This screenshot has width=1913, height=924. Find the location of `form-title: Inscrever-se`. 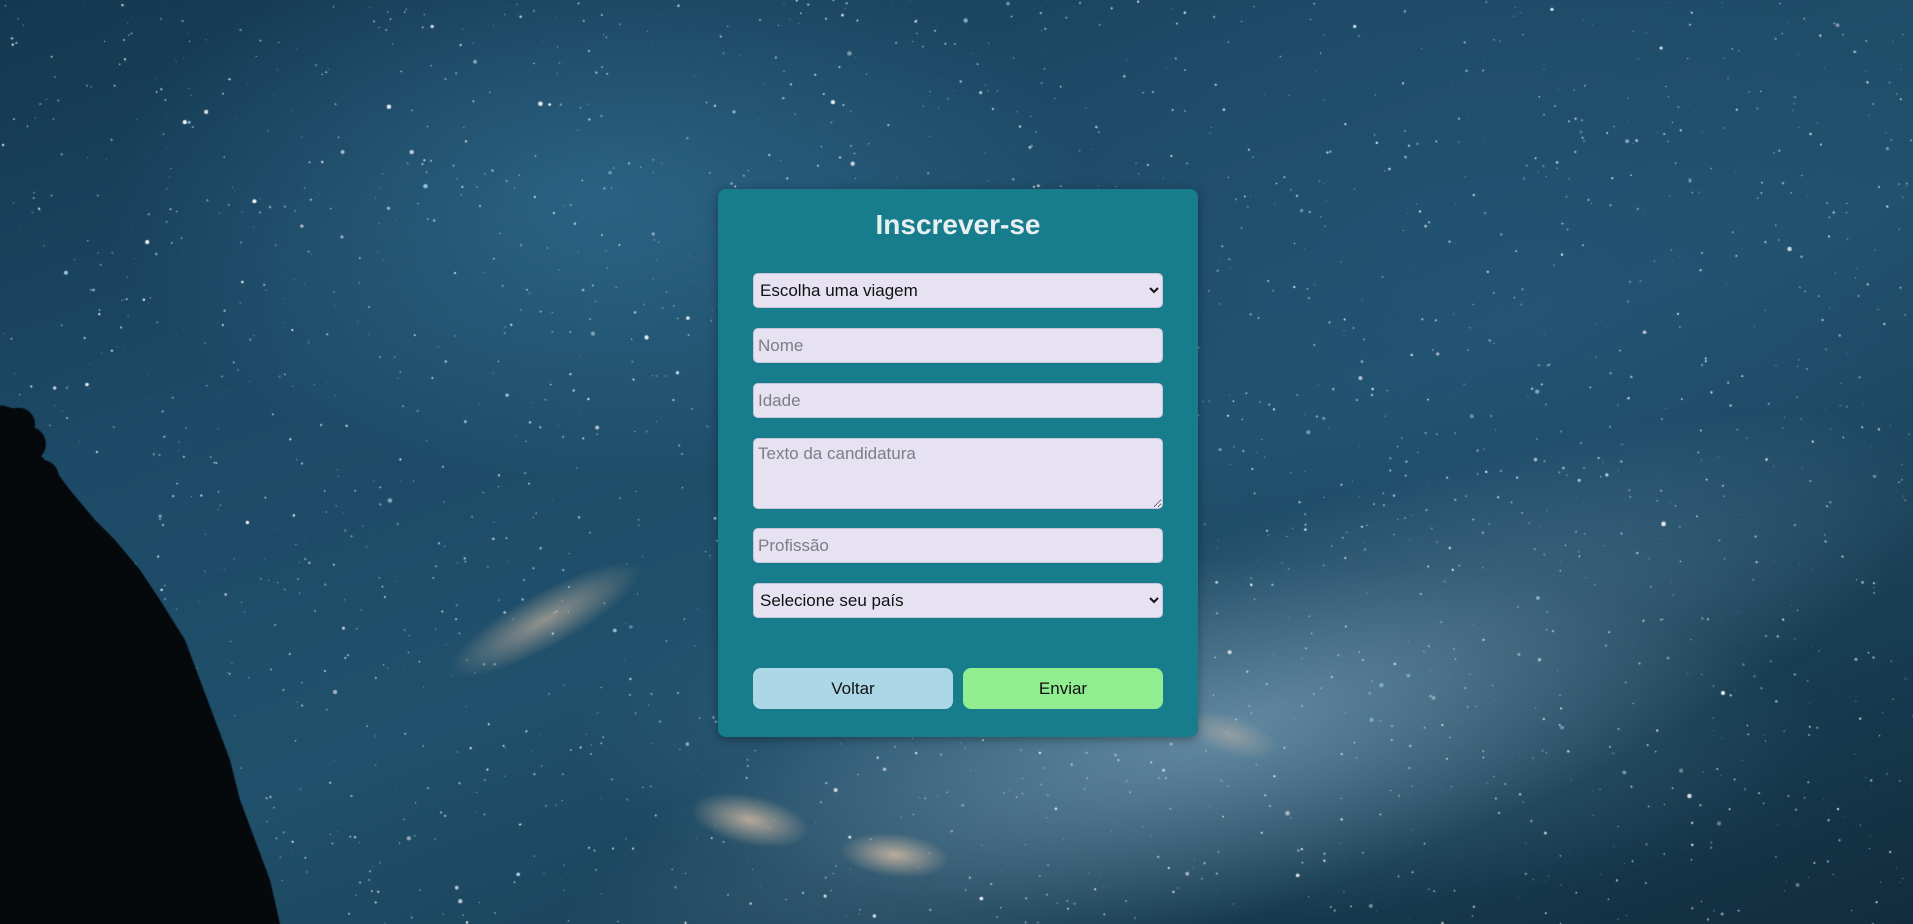

form-title: Inscrever-se is located at coordinates (958, 224).